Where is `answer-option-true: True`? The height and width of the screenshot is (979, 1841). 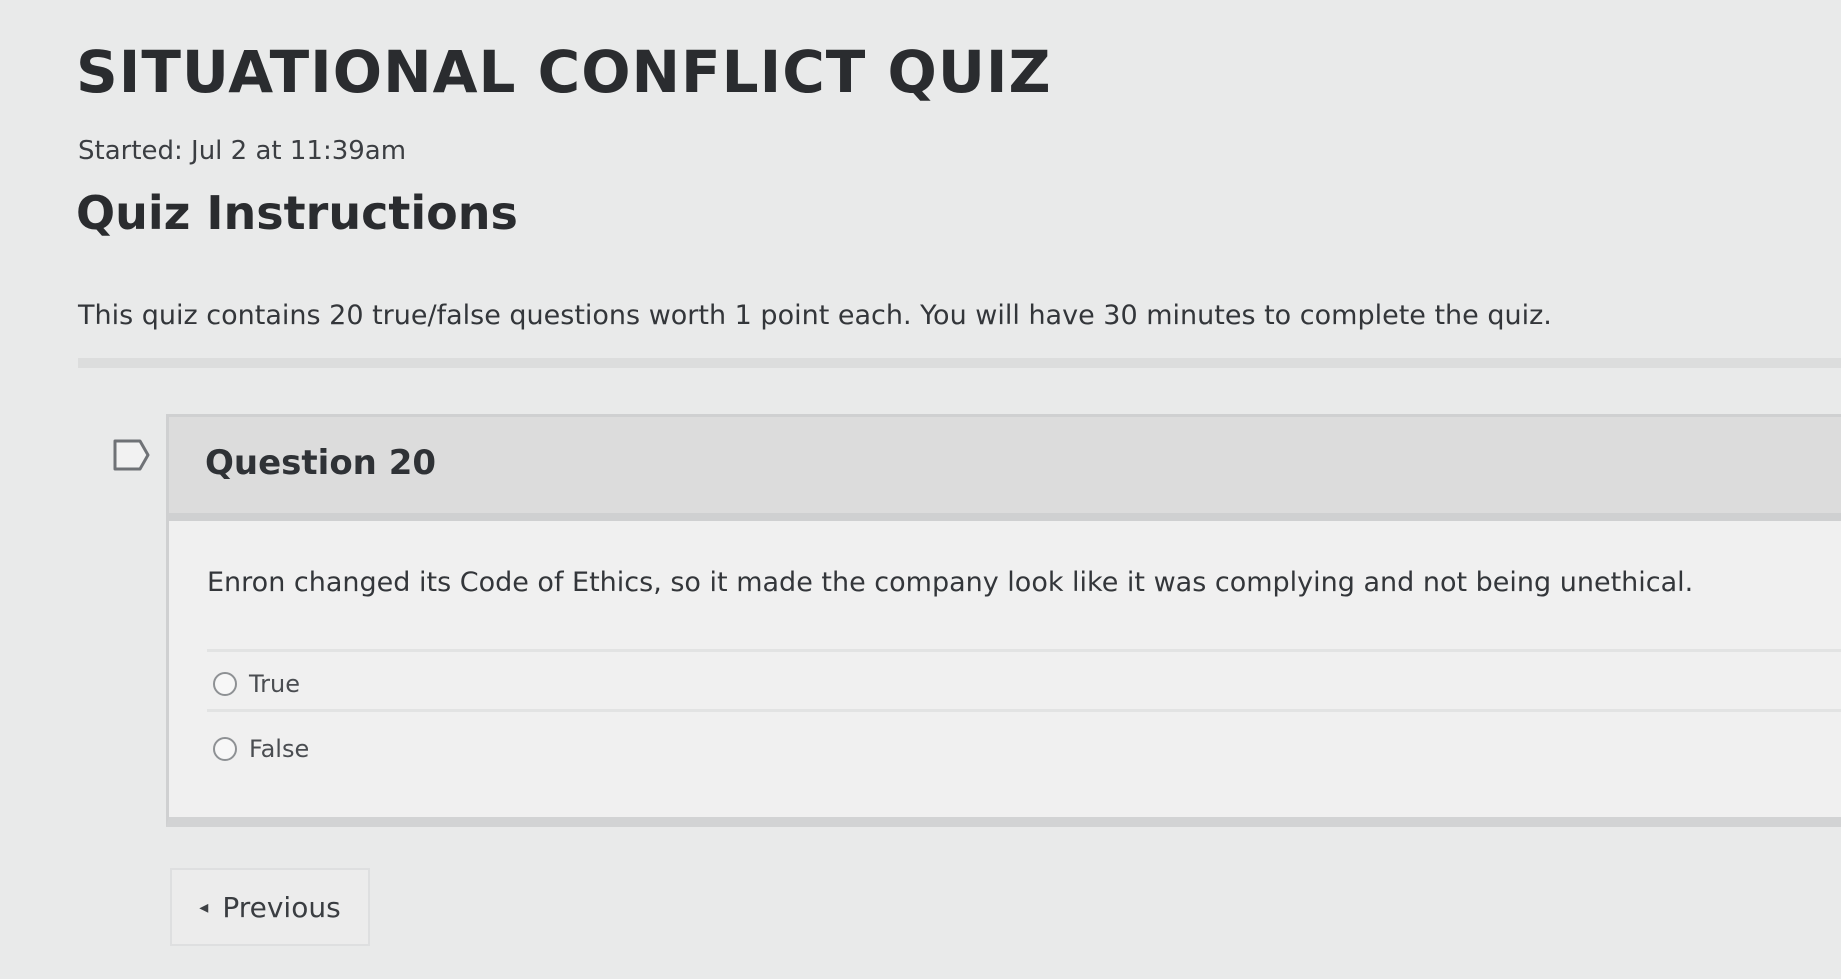 answer-option-true: True is located at coordinates (256, 684).